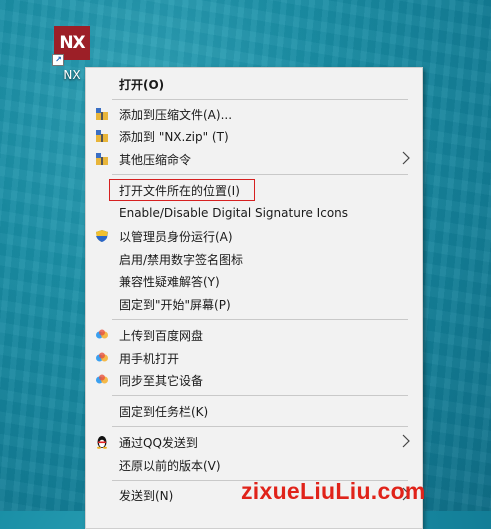 Image resolution: width=491 pixels, height=529 pixels. Describe the element at coordinates (102, 442) in the screenshot. I see `qq-penguin-icon` at that location.